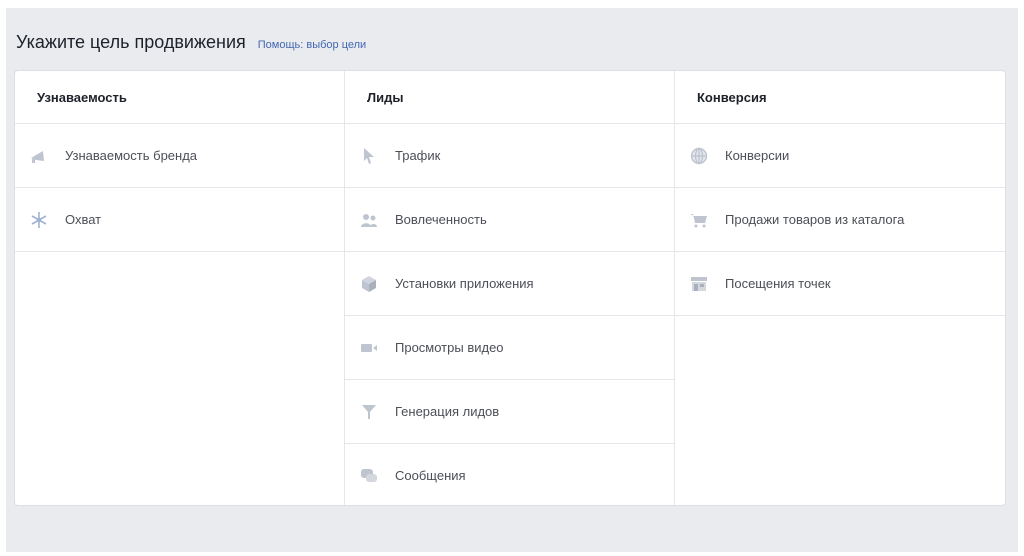  I want to click on people-icon, so click(369, 220).